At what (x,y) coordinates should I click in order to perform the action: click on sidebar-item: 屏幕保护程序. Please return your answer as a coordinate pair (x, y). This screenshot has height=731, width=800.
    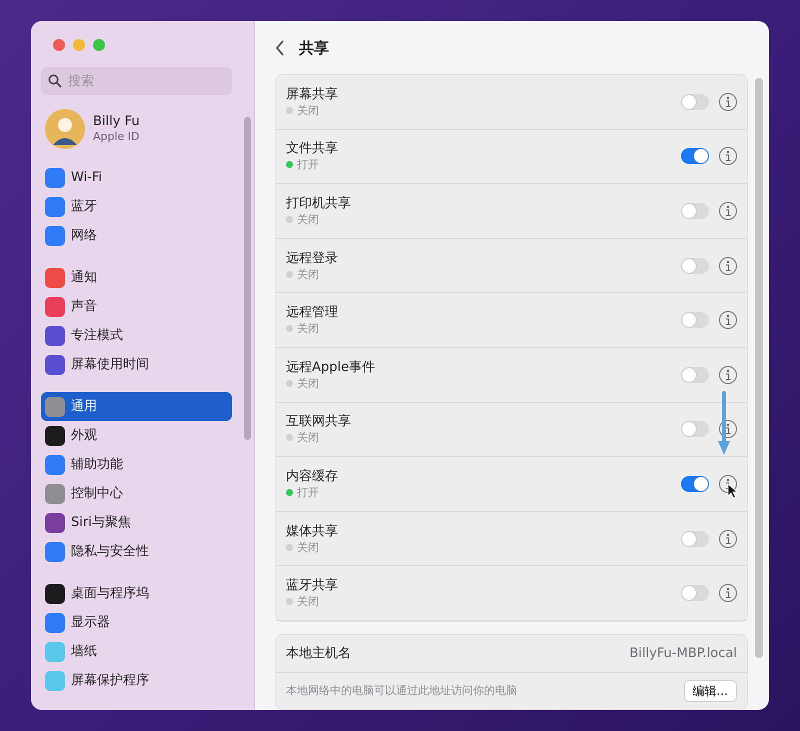
    Looking at the image, I should click on (136, 680).